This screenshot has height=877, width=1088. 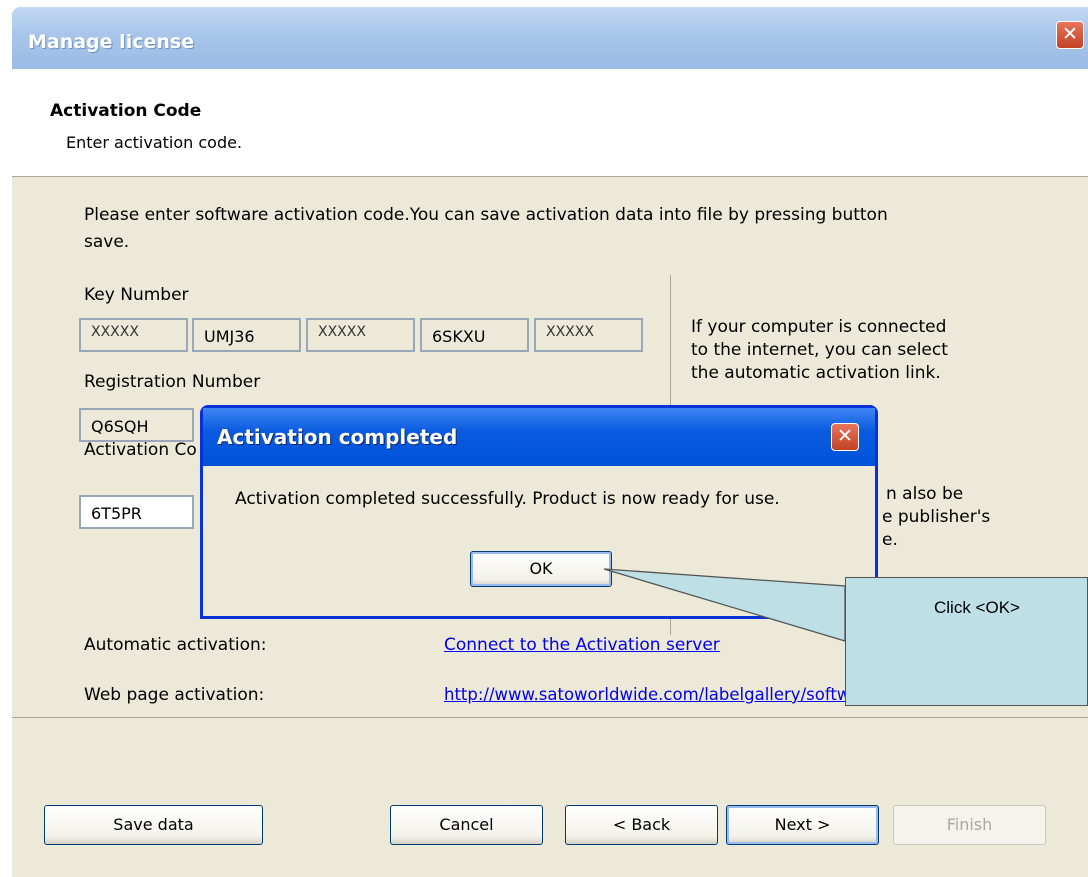 I want to click on callout-box: Click <OK>, so click(x=966, y=641).